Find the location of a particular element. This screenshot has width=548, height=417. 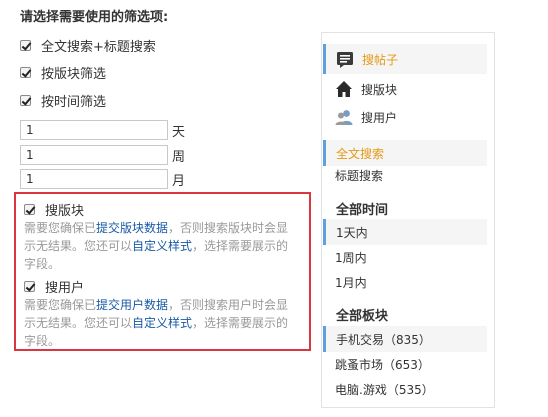

time-option-week: 1周内 is located at coordinates (405, 257).